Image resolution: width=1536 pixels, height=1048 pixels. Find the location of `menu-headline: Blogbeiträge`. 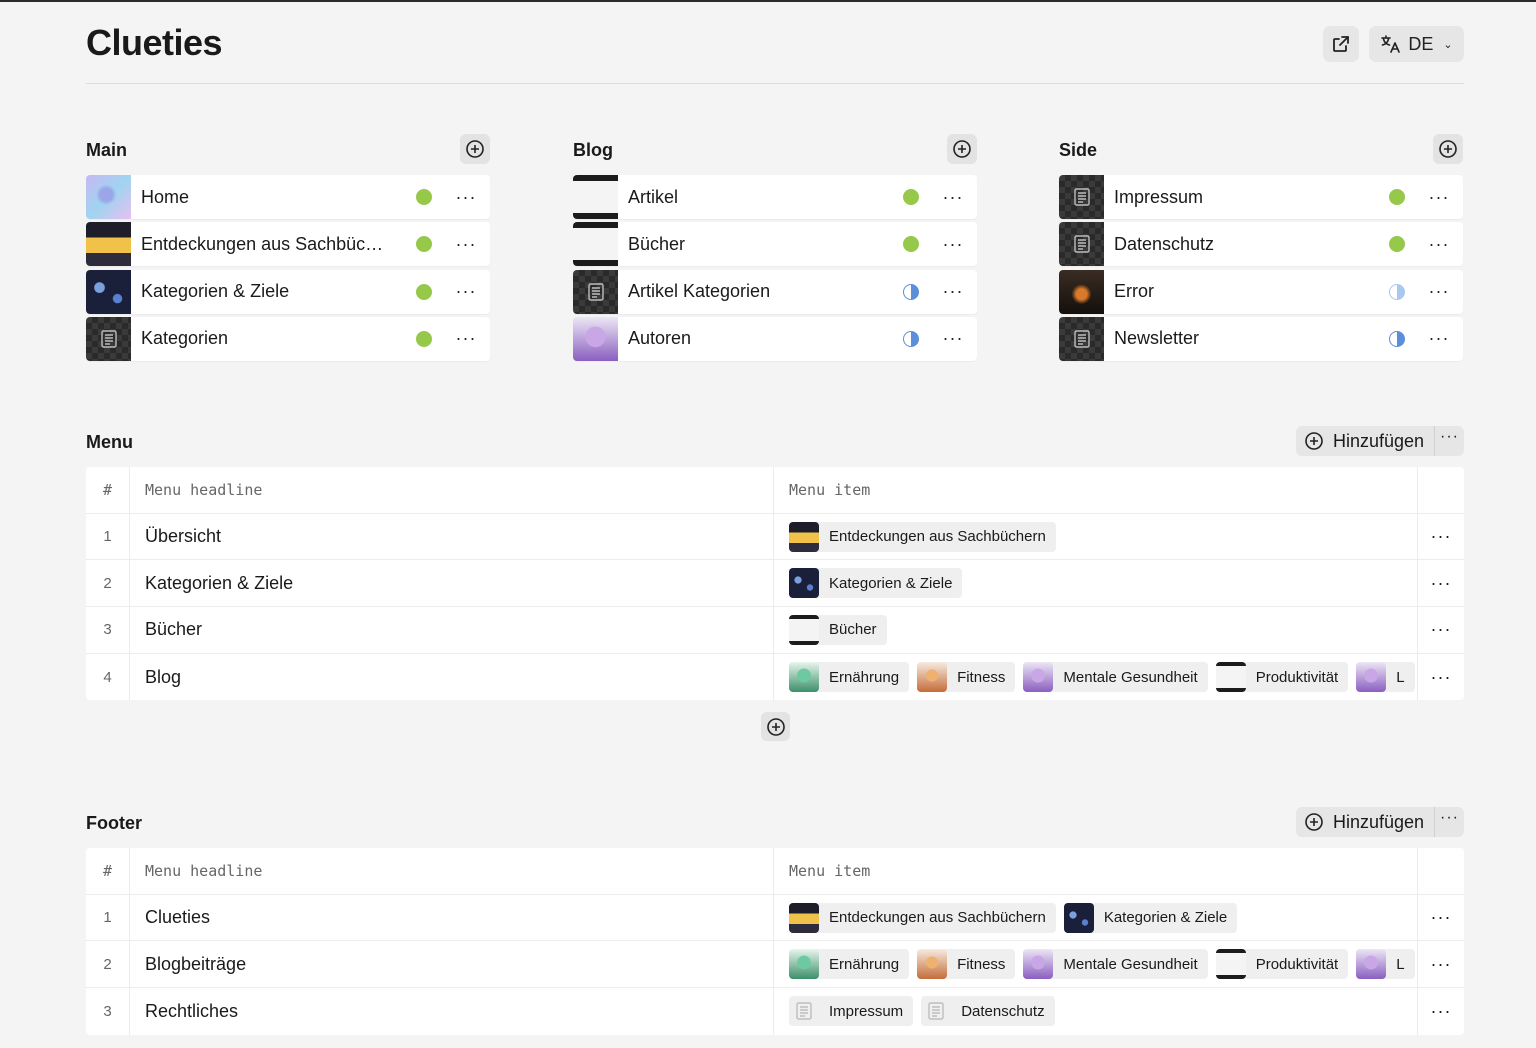

menu-headline: Blogbeiträge is located at coordinates (452, 964).